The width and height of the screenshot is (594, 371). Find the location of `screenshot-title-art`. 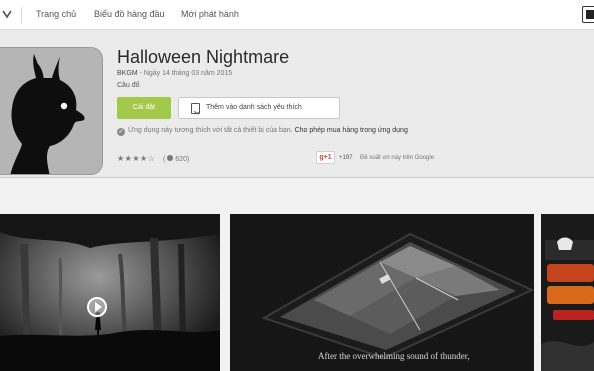

screenshot-title-art is located at coordinates (567, 292).